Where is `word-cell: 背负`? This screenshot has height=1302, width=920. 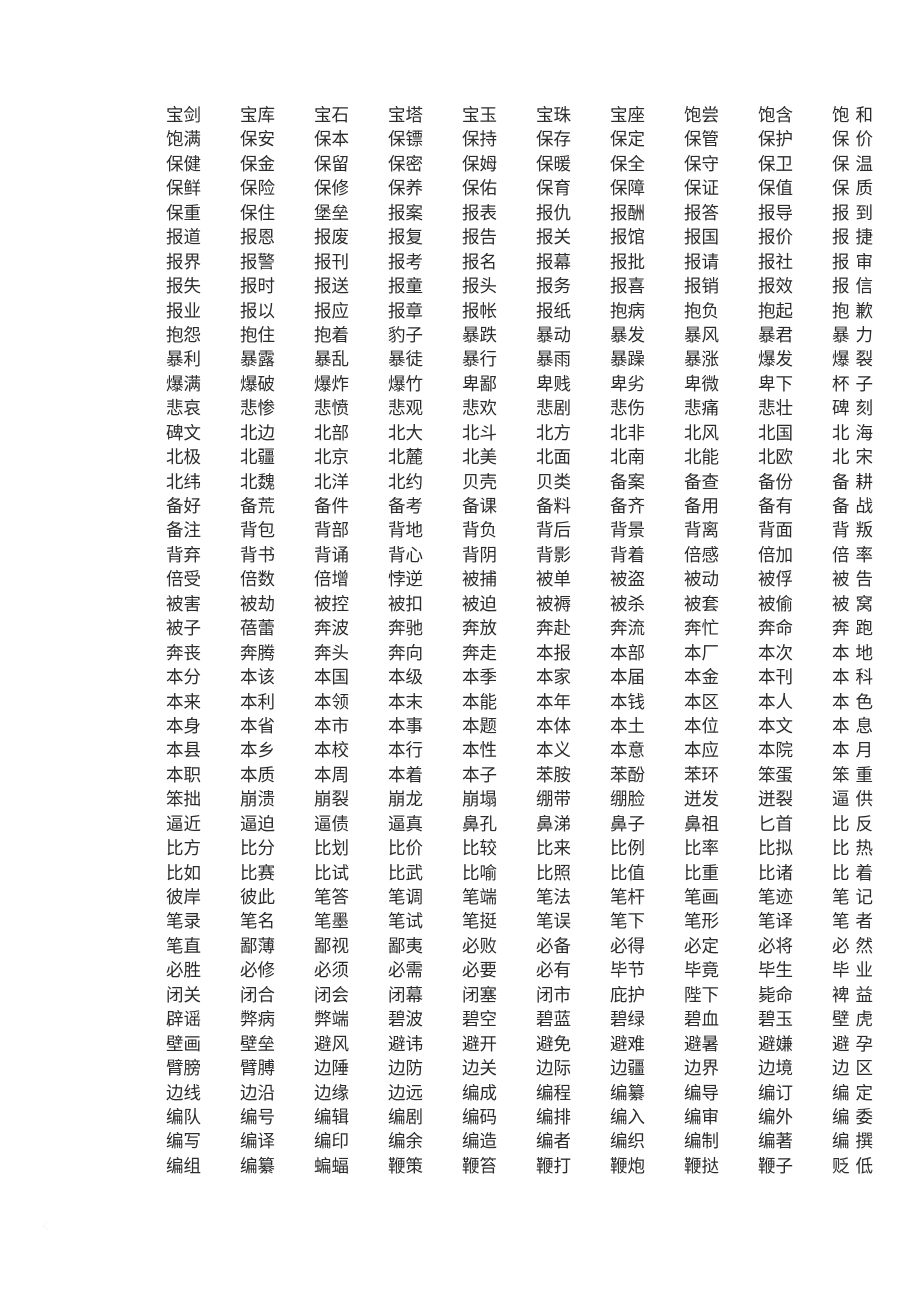
word-cell: 背负 is located at coordinates (479, 531).